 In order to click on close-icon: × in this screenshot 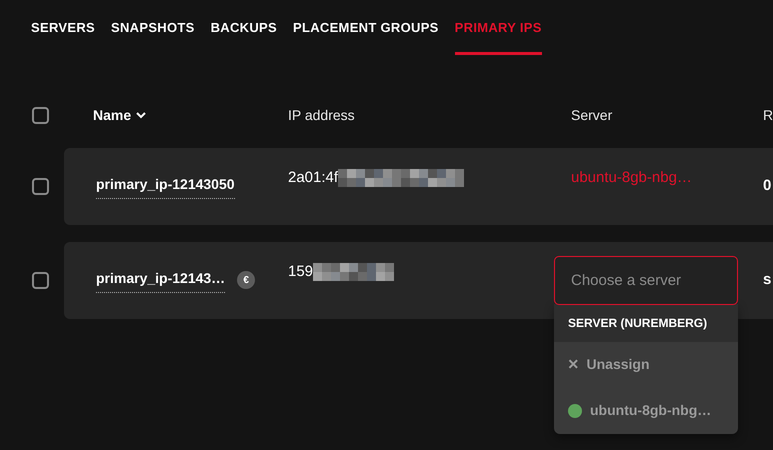, I will do `click(573, 364)`.